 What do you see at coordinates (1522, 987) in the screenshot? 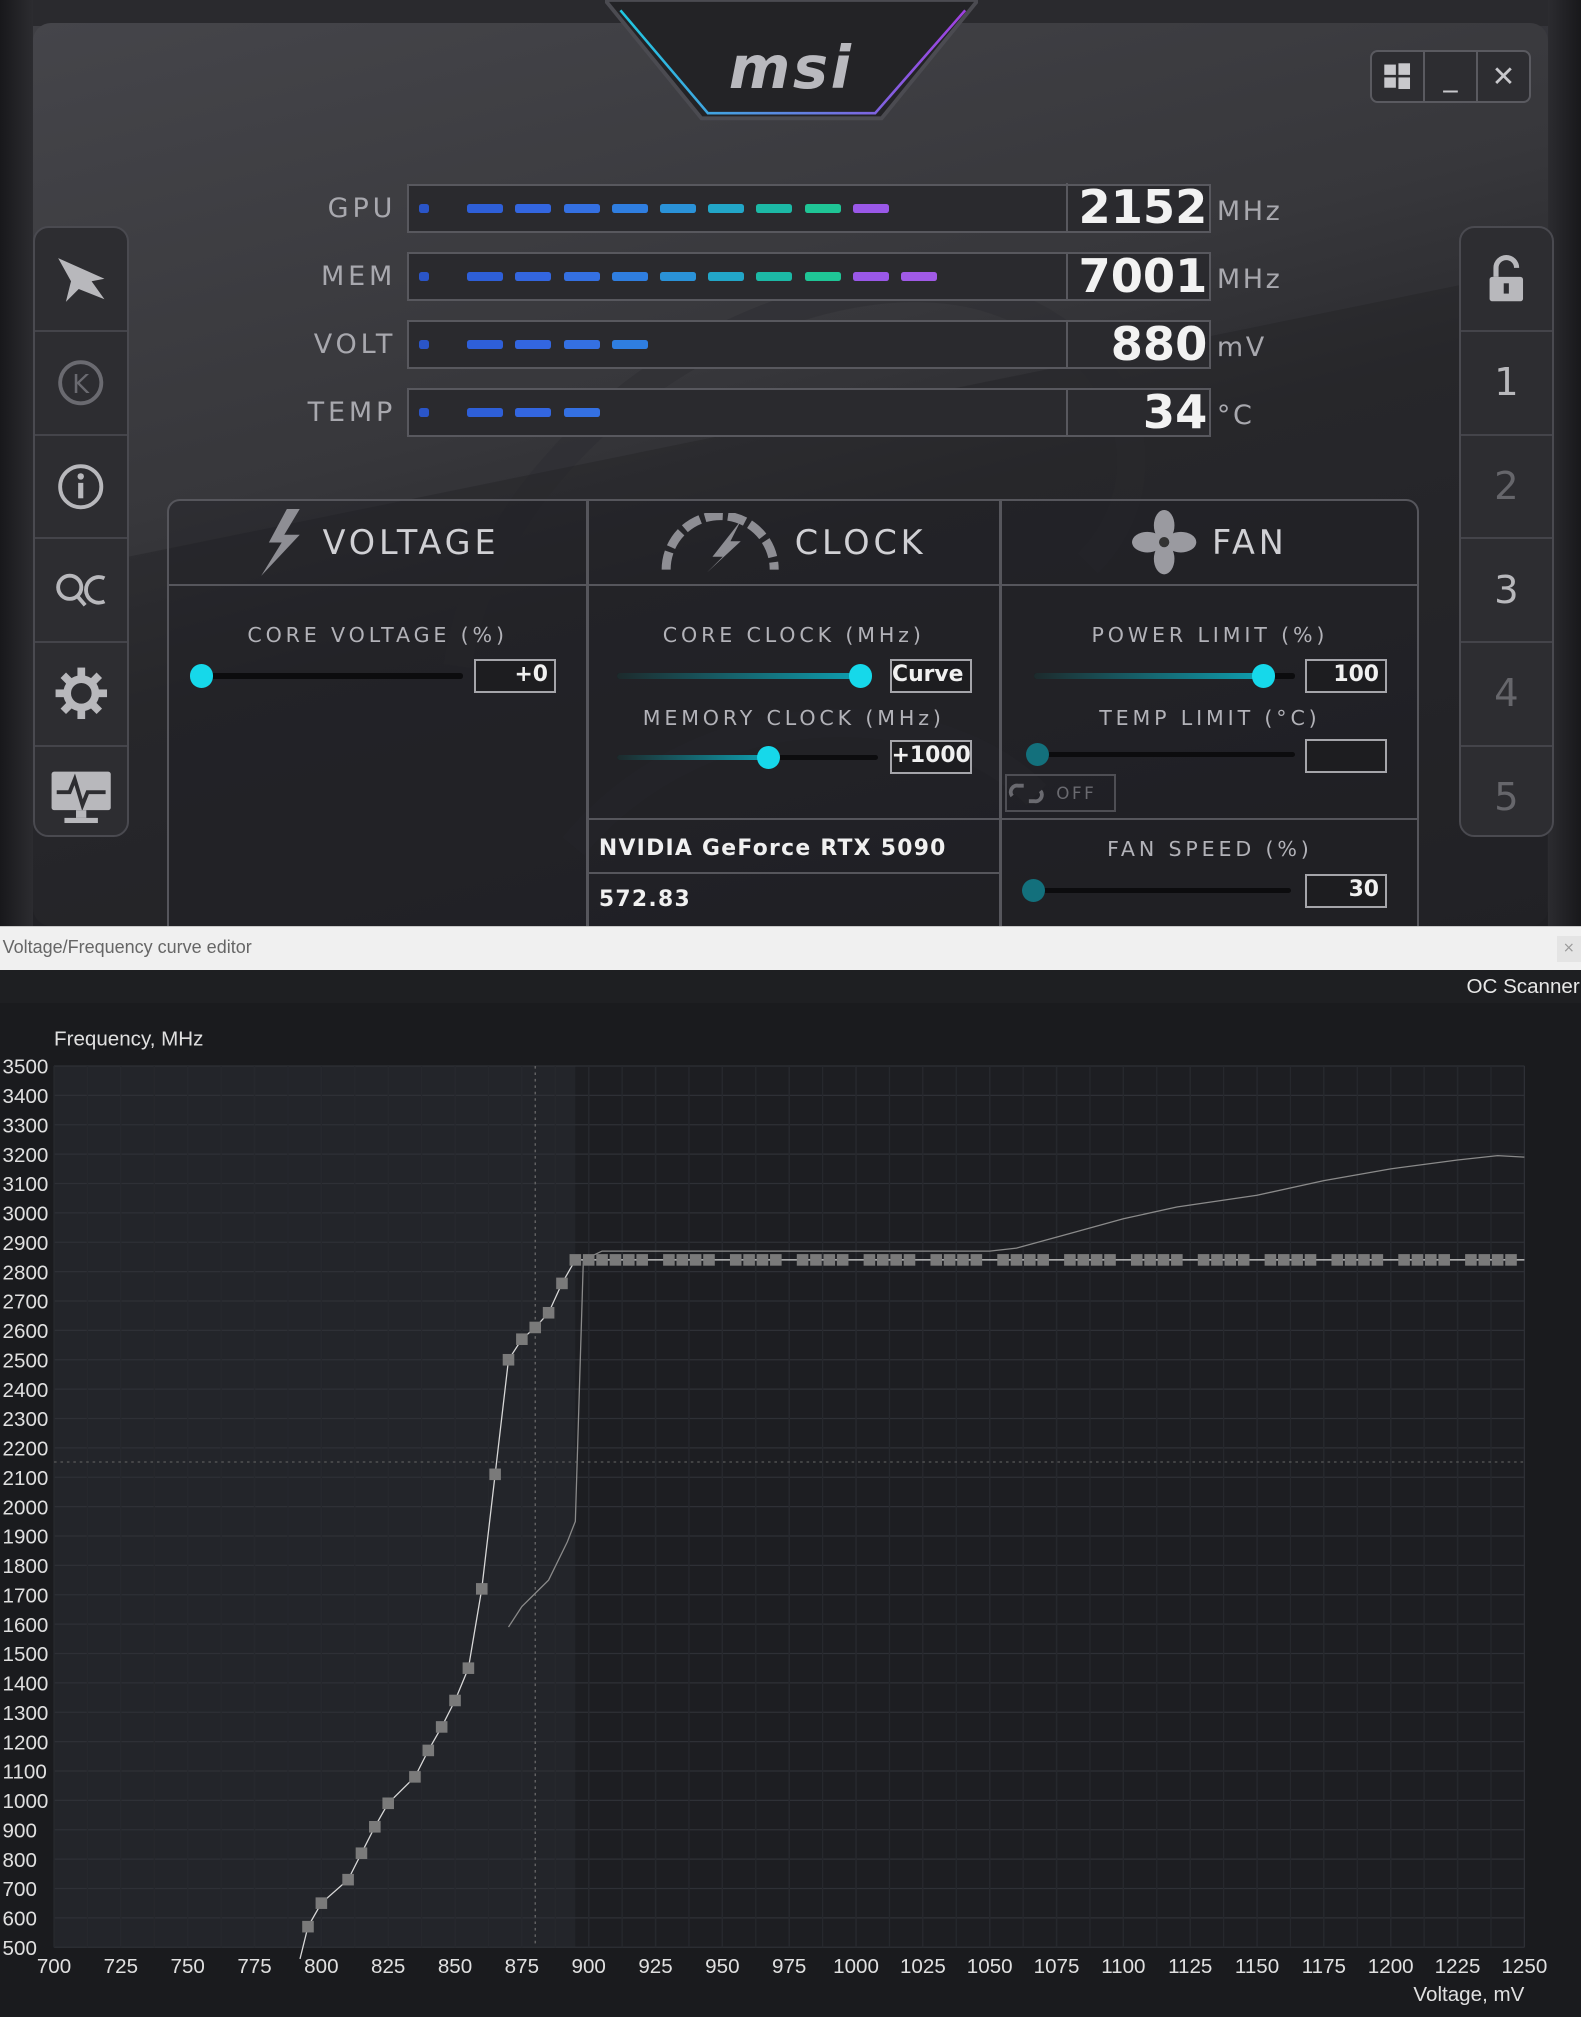
I see `oc-scanner-button: OC Scanner` at bounding box center [1522, 987].